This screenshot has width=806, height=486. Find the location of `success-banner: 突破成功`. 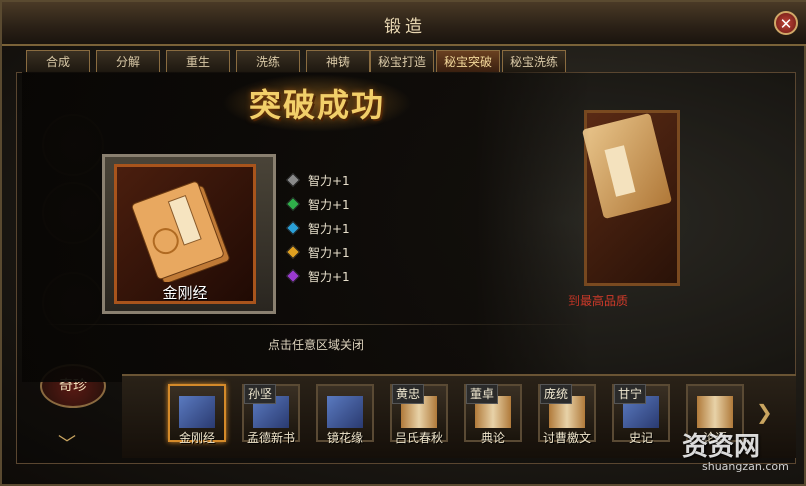

success-banner: 突破成功 is located at coordinates (316, 105).